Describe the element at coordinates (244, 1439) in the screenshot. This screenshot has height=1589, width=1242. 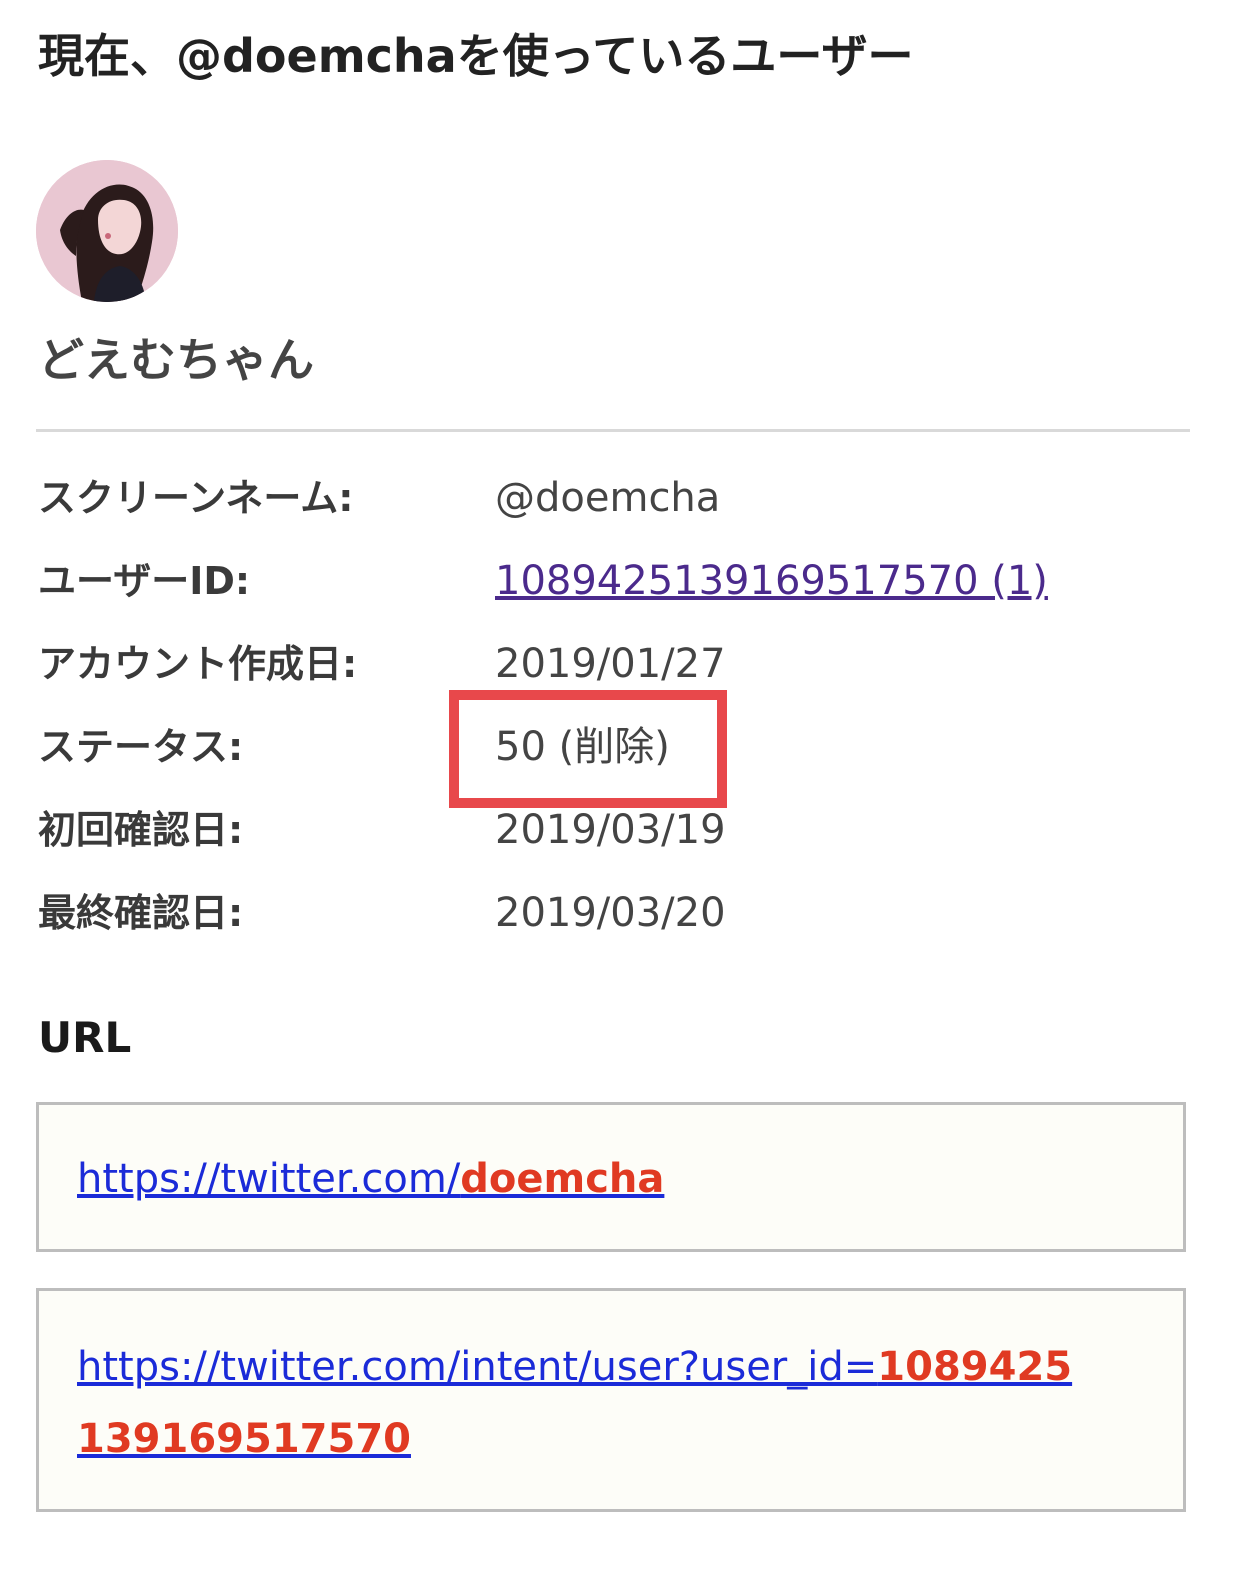
I see `intent-url-user-id-part2: 139169517570` at that location.